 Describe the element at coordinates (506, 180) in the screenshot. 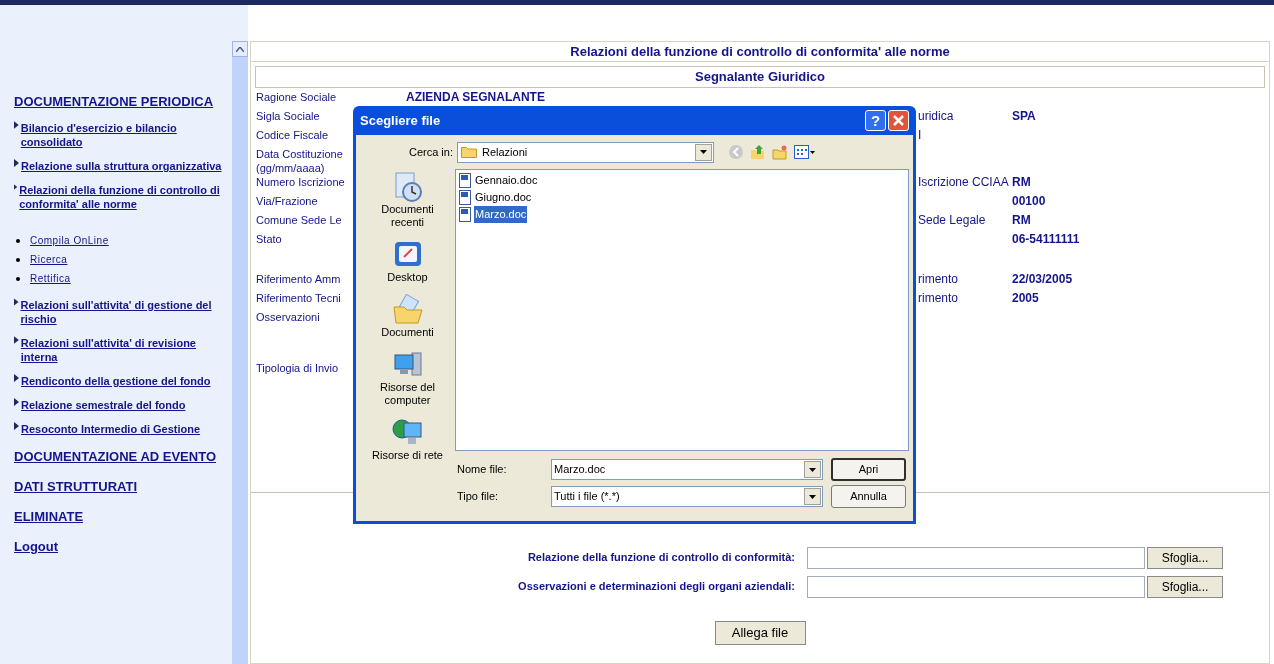

I see `file-item: Gennaio.doc` at that location.